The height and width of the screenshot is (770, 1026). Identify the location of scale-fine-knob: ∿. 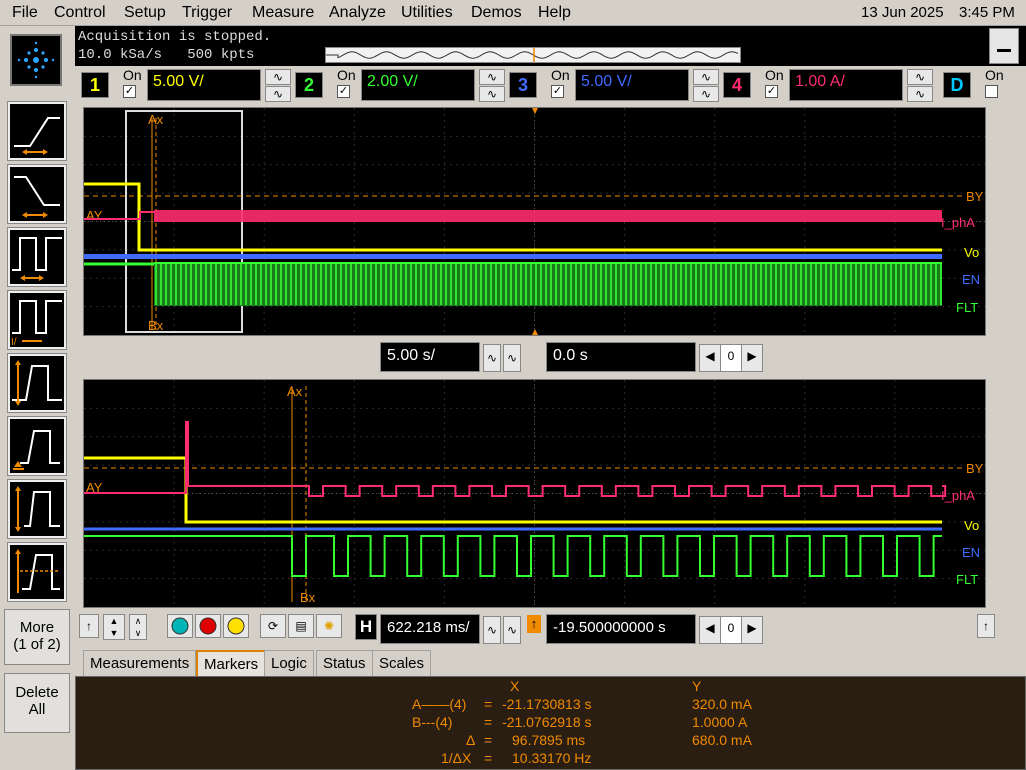
(492, 358).